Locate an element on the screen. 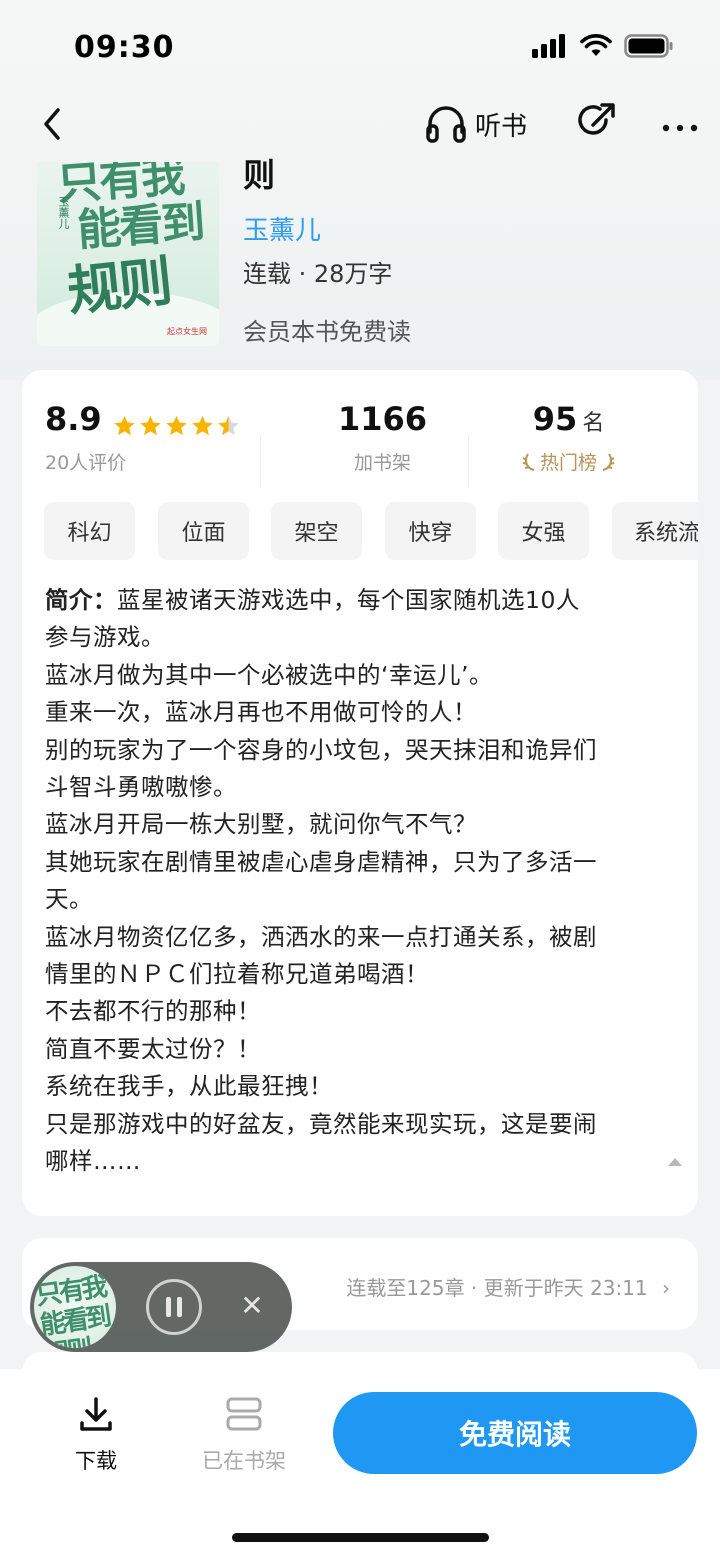 The height and width of the screenshot is (1559, 720). tag-item: 架空 is located at coordinates (316, 531).